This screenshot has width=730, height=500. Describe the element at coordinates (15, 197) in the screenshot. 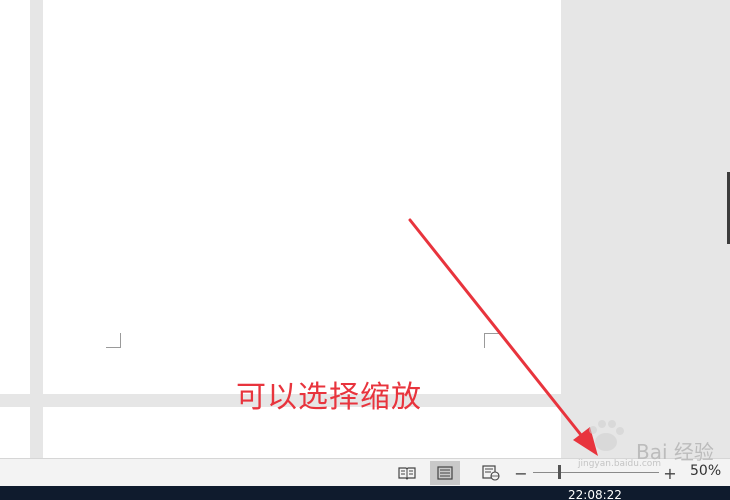

I see `page-left-partial` at that location.